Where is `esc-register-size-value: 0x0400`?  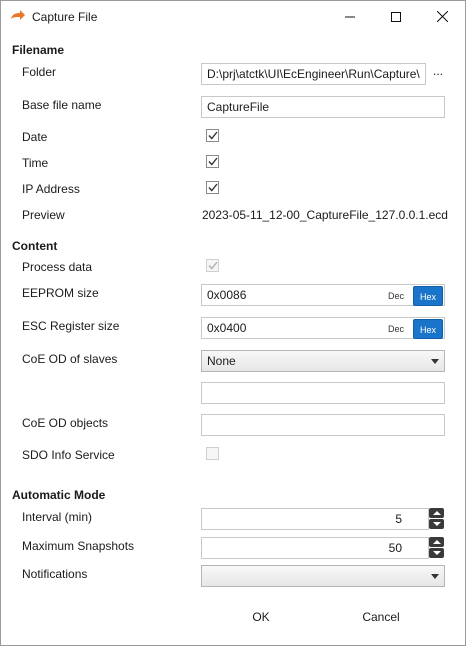 esc-register-size-value: 0x0400 is located at coordinates (227, 328).